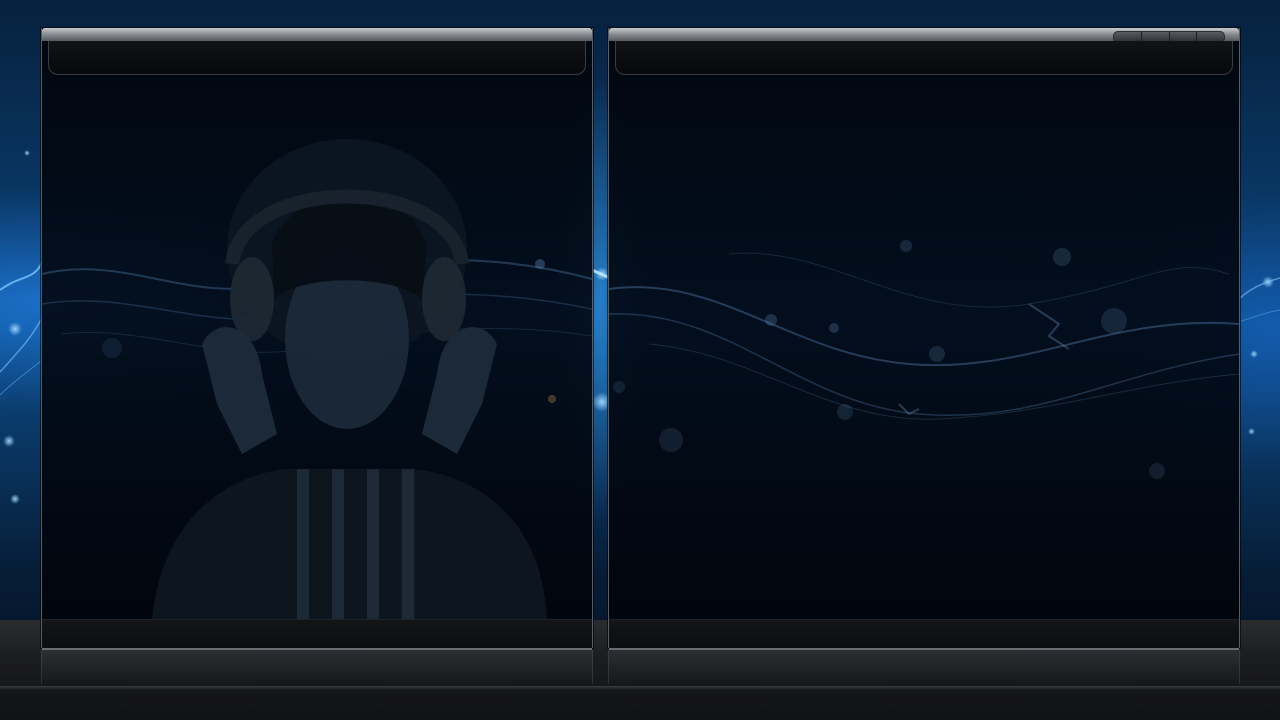 Image resolution: width=1280 pixels, height=720 pixels. What do you see at coordinates (317, 633) in the screenshot?
I see `left-panel-footer` at bounding box center [317, 633].